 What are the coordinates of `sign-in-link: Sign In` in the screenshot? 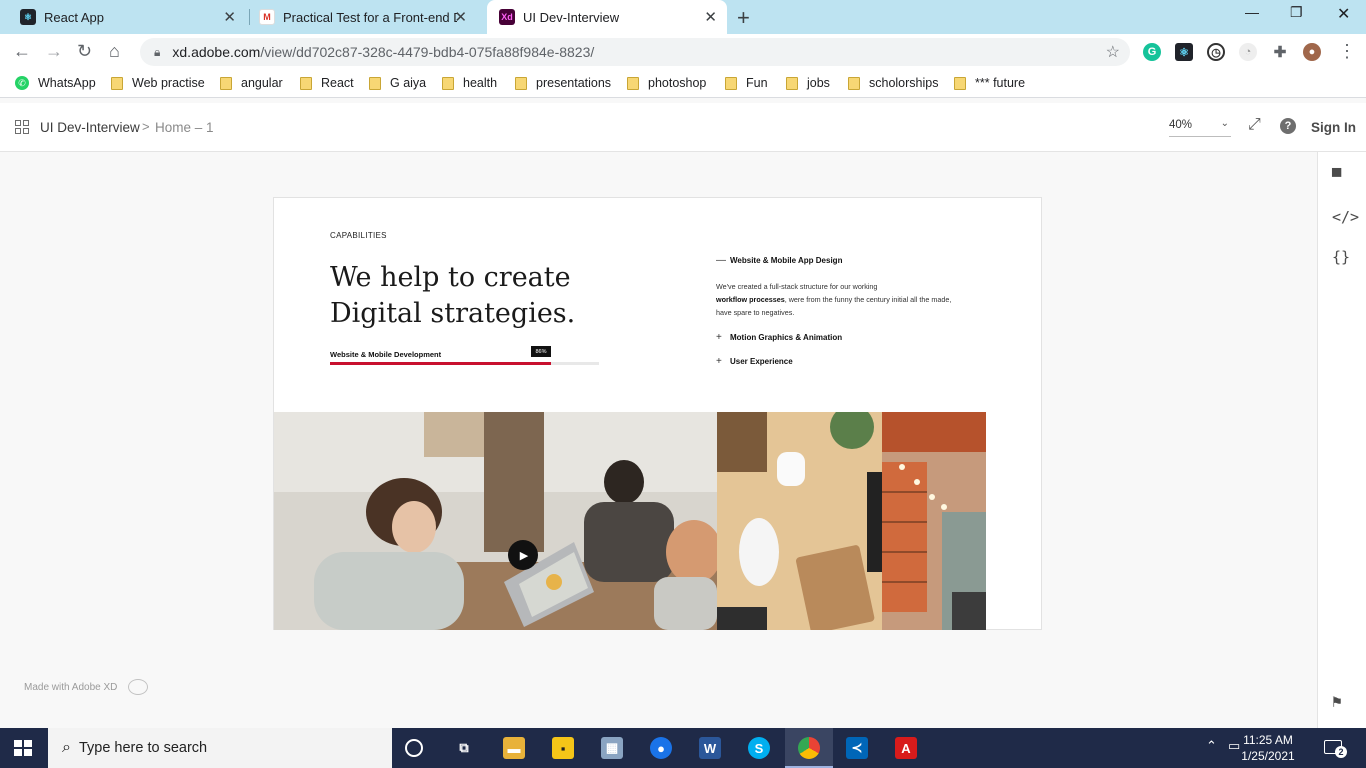 It's located at (1333, 127).